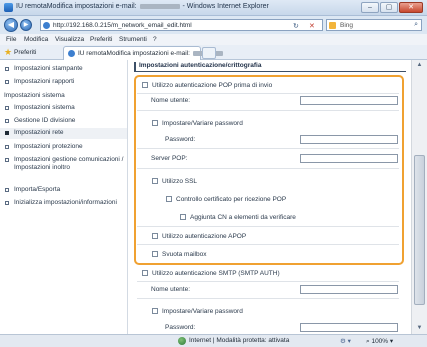 Image resolution: width=427 pixels, height=347 pixels. What do you see at coordinates (345, 341) in the screenshot?
I see `security-settings-icon: ⚙ ▾` at bounding box center [345, 341].